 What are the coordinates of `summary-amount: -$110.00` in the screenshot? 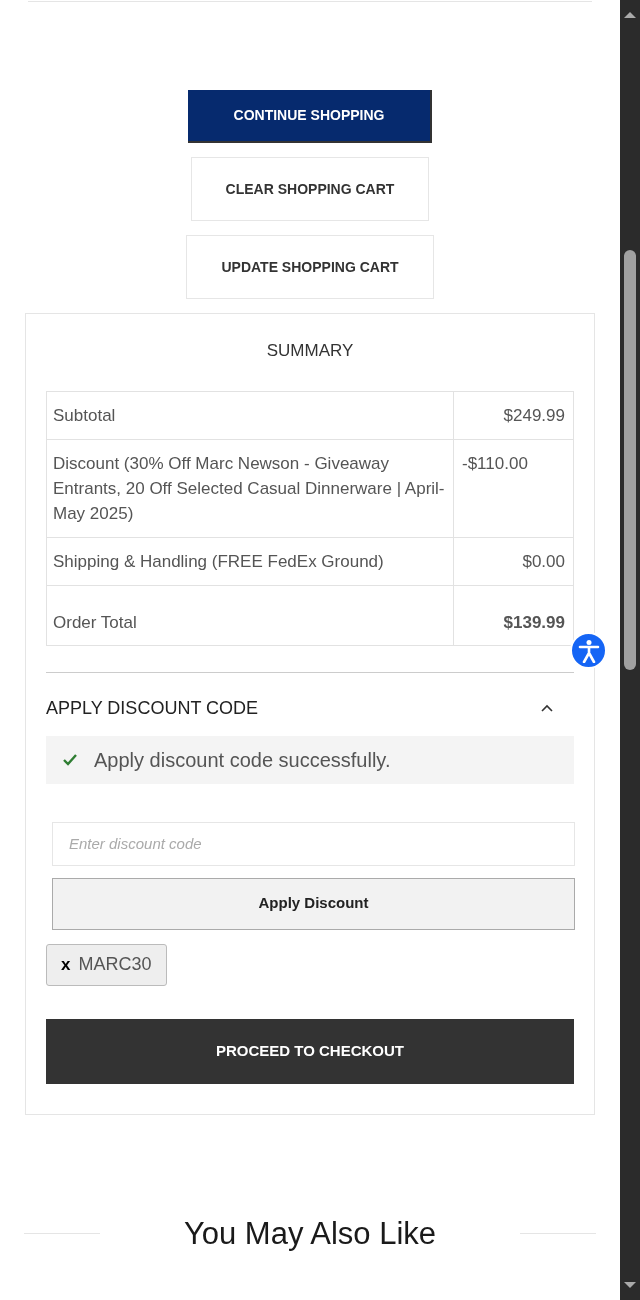 It's located at (513, 488).